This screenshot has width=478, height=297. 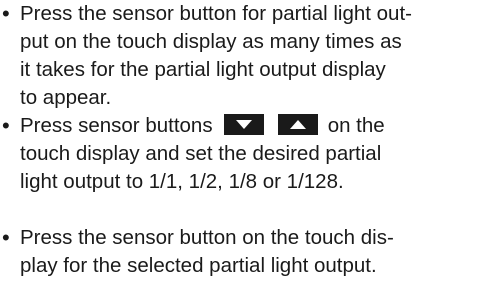 I want to click on triangle-down-icon, so click(x=244, y=124).